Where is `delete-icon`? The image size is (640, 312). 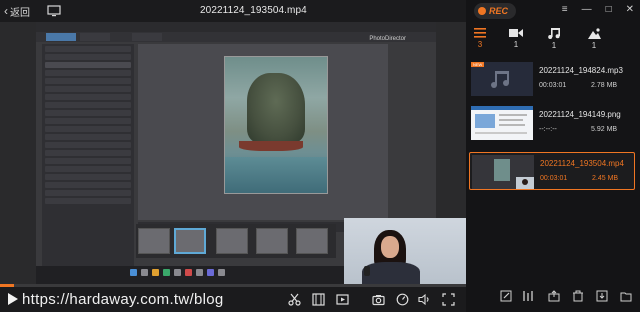
delete-icon is located at coordinates (578, 296).